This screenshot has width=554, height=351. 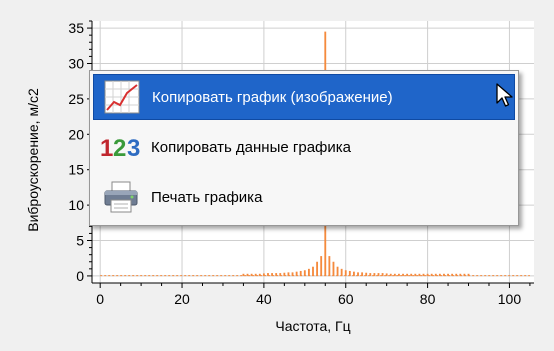 What do you see at coordinates (100, 299) in the screenshot?
I see `x-tick-label: 0` at bounding box center [100, 299].